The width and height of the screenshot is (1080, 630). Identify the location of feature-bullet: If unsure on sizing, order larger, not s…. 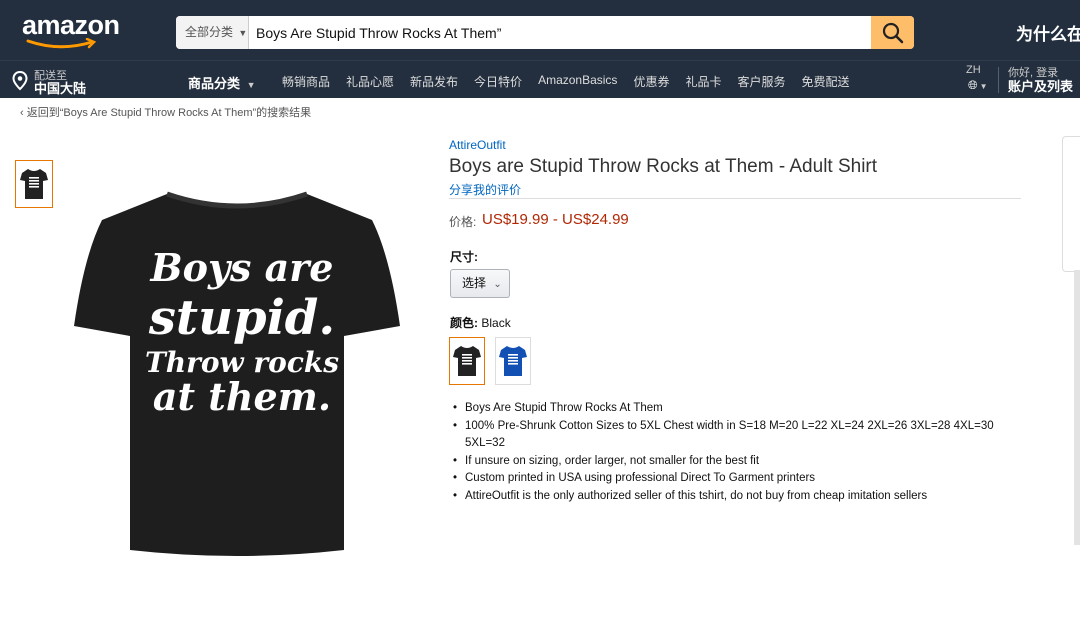
(735, 462).